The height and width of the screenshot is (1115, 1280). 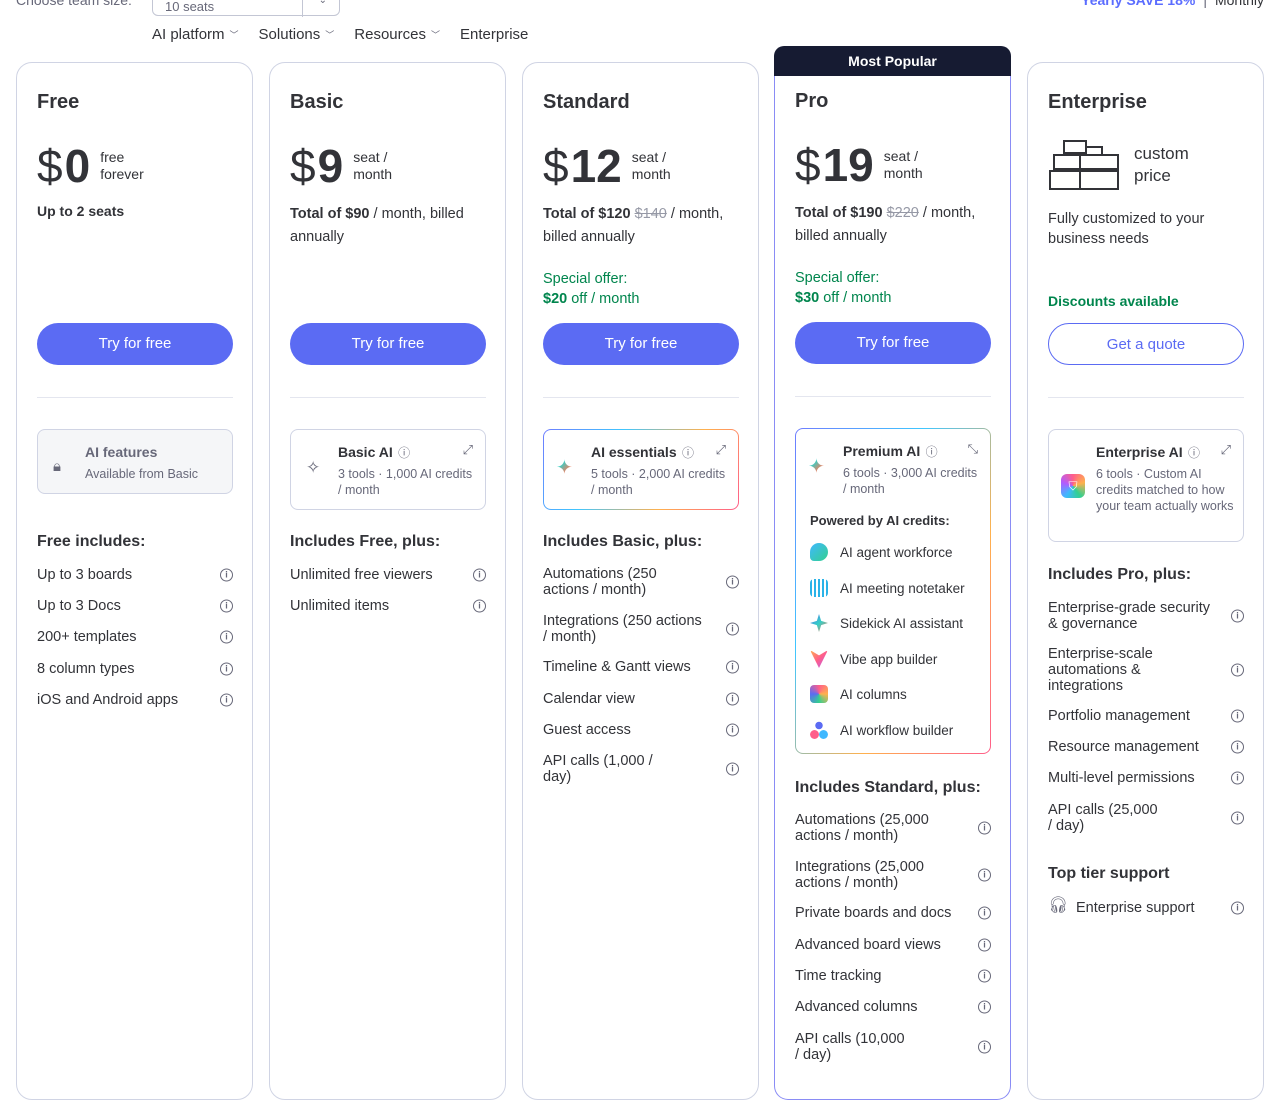 What do you see at coordinates (135, 669) in the screenshot?
I see `feature-item: 8 column types i` at bounding box center [135, 669].